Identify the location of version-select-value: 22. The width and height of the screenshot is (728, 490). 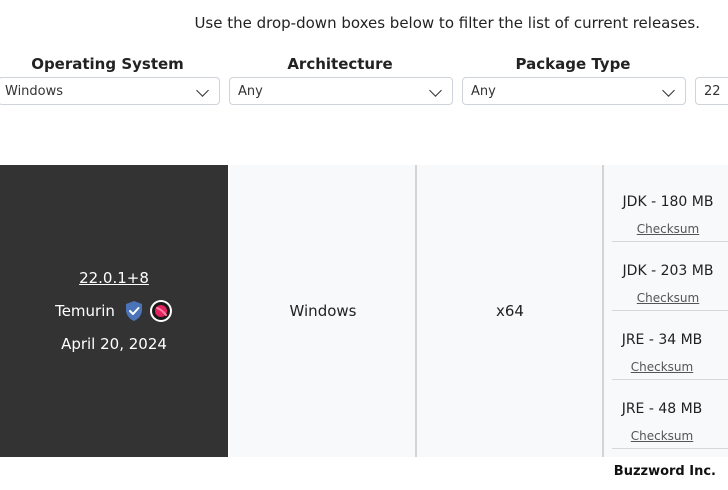
(712, 91).